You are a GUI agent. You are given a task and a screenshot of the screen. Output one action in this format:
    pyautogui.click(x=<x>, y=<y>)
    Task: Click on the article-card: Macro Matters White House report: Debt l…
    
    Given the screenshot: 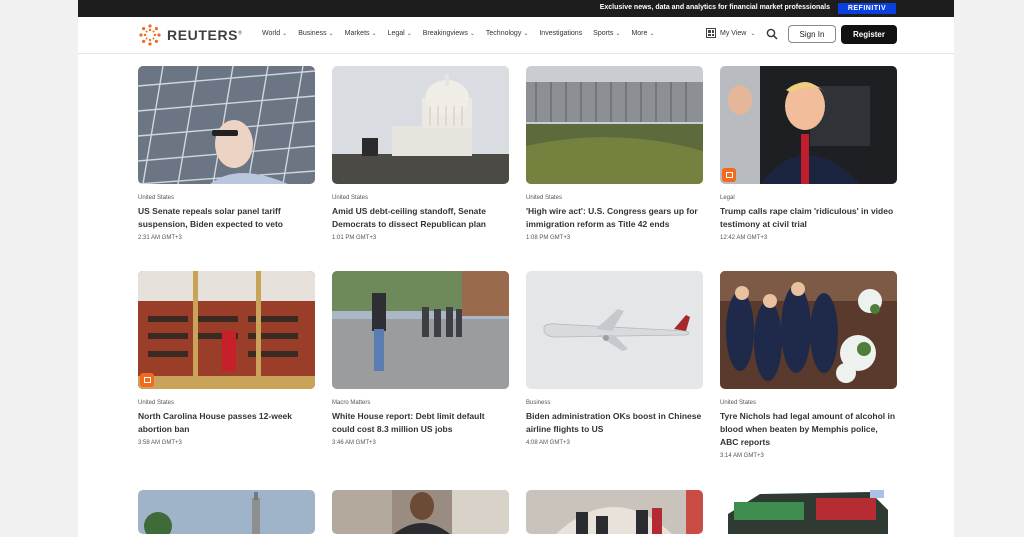 What is the action you would take?
    pyautogui.click(x=420, y=358)
    